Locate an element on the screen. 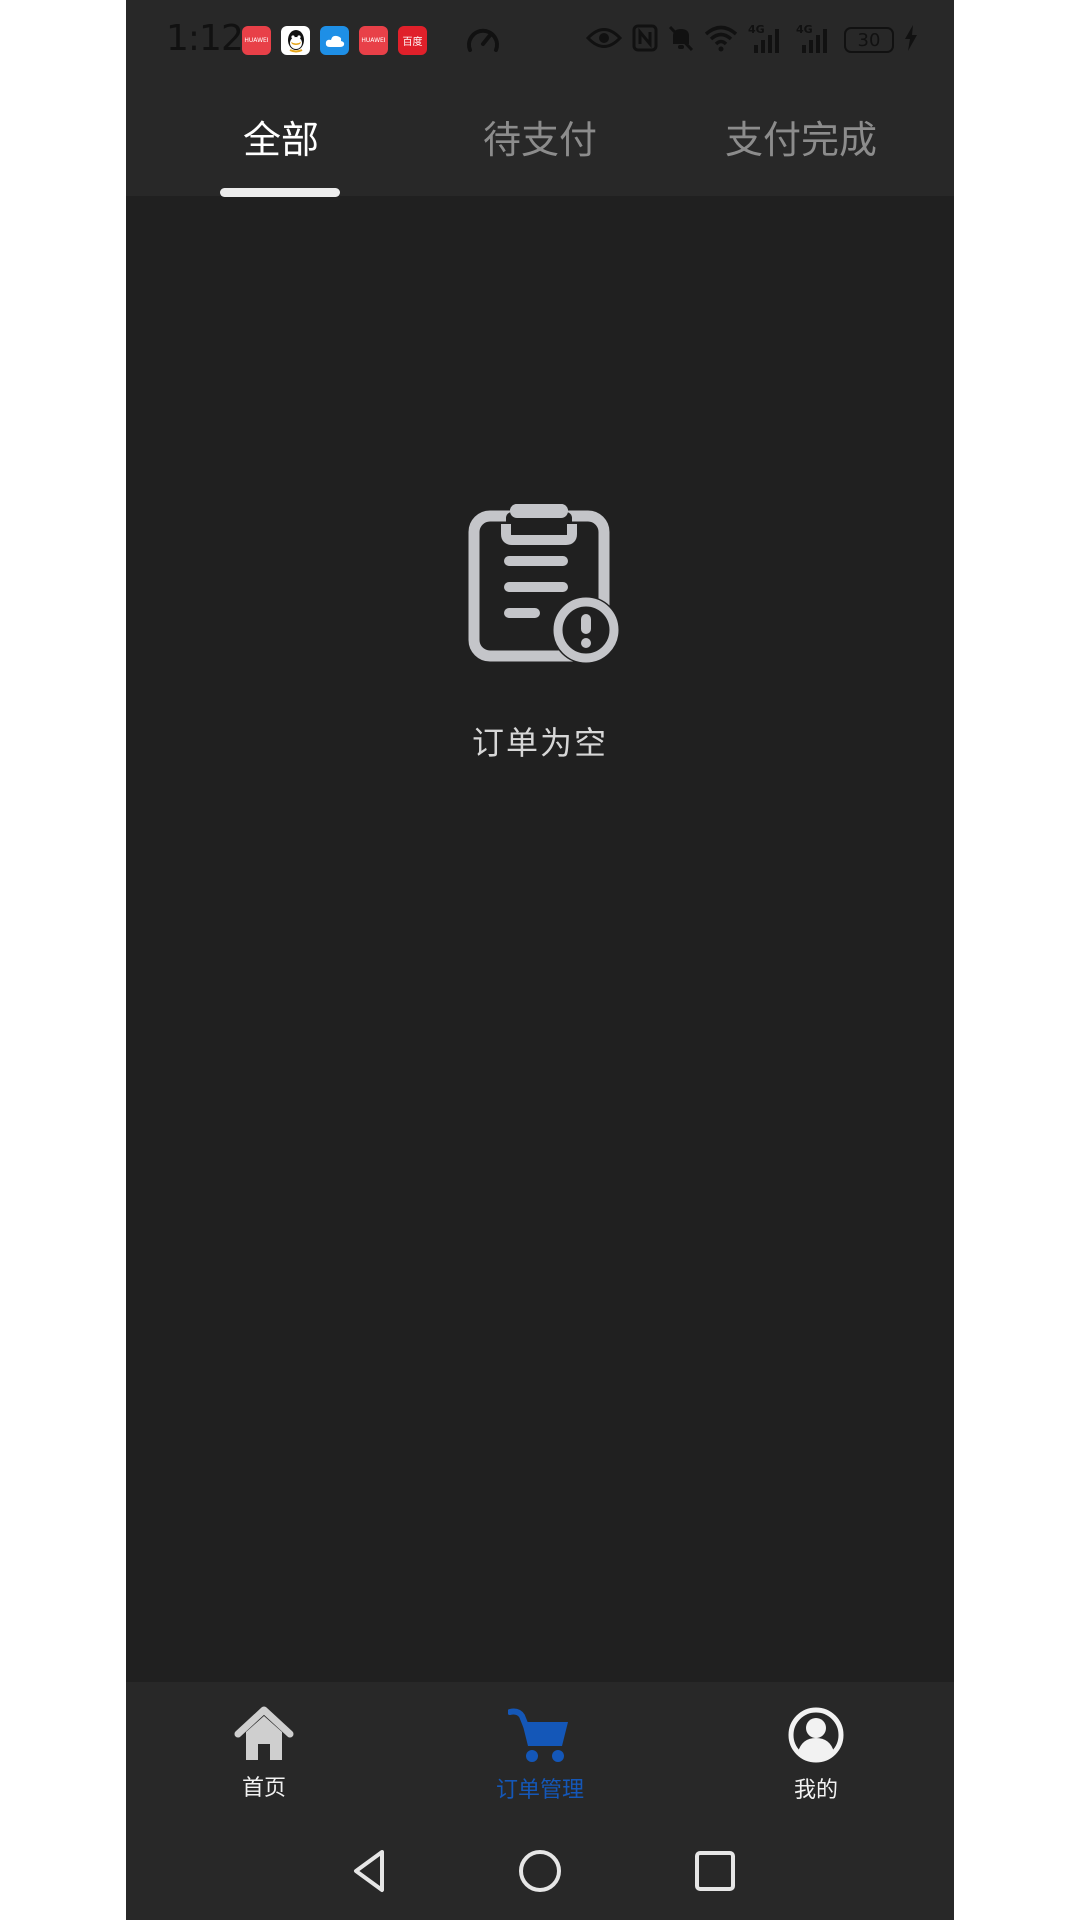 The height and width of the screenshot is (1920, 1080). battery-indicator: 30 is located at coordinates (869, 40).